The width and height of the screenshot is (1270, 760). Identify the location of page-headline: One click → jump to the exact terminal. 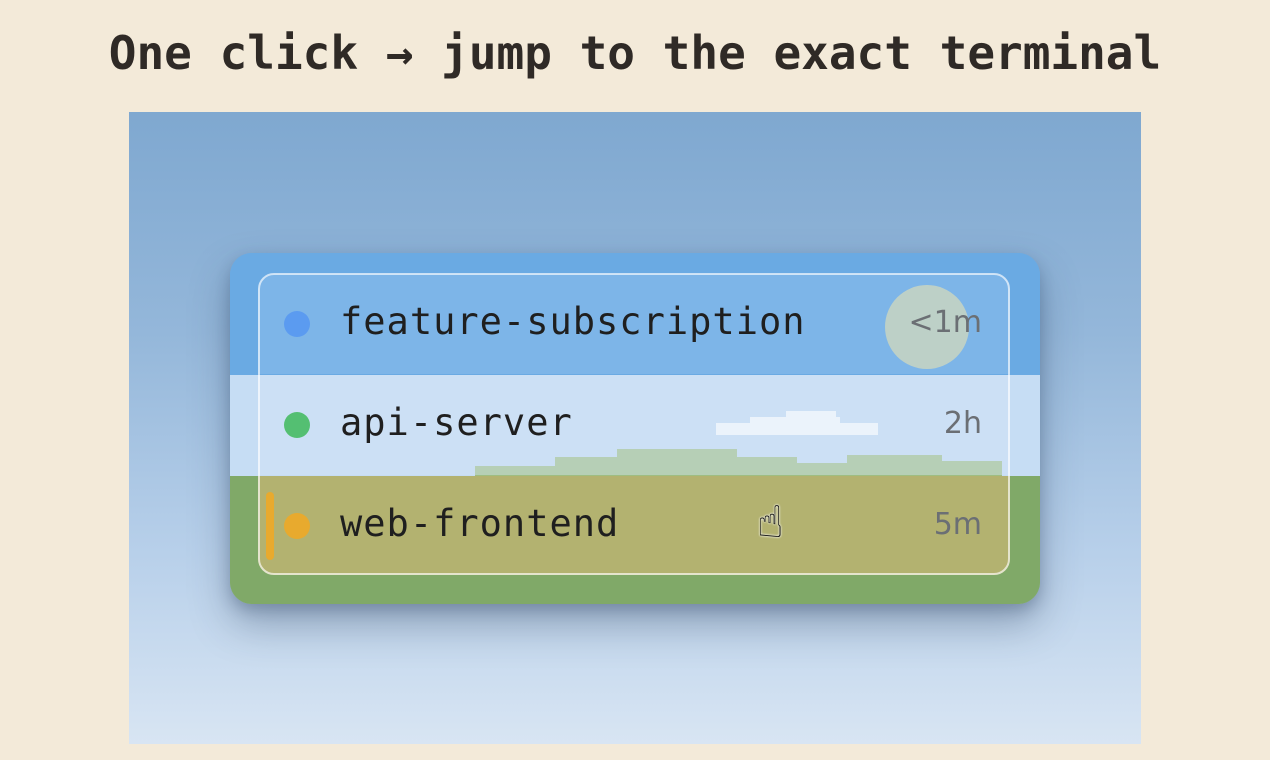
(635, 53).